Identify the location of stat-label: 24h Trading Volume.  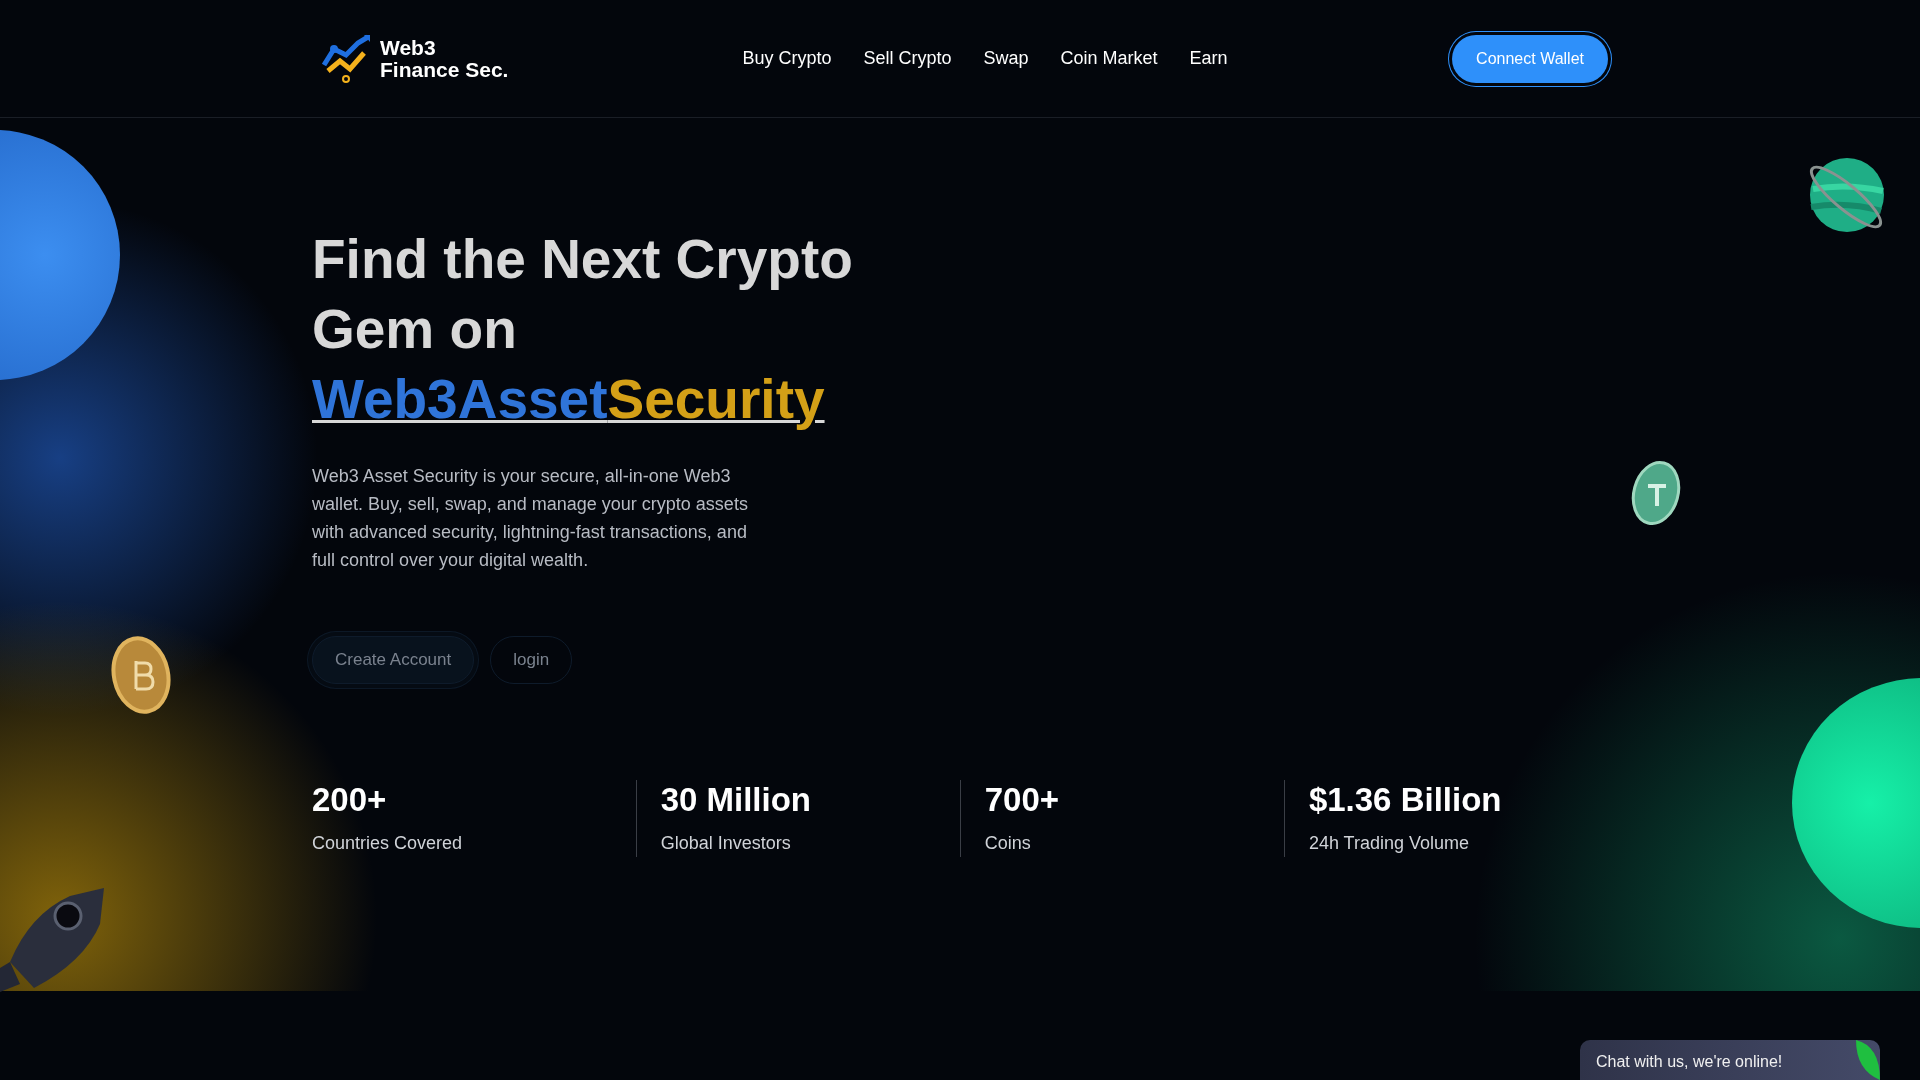
(1389, 843).